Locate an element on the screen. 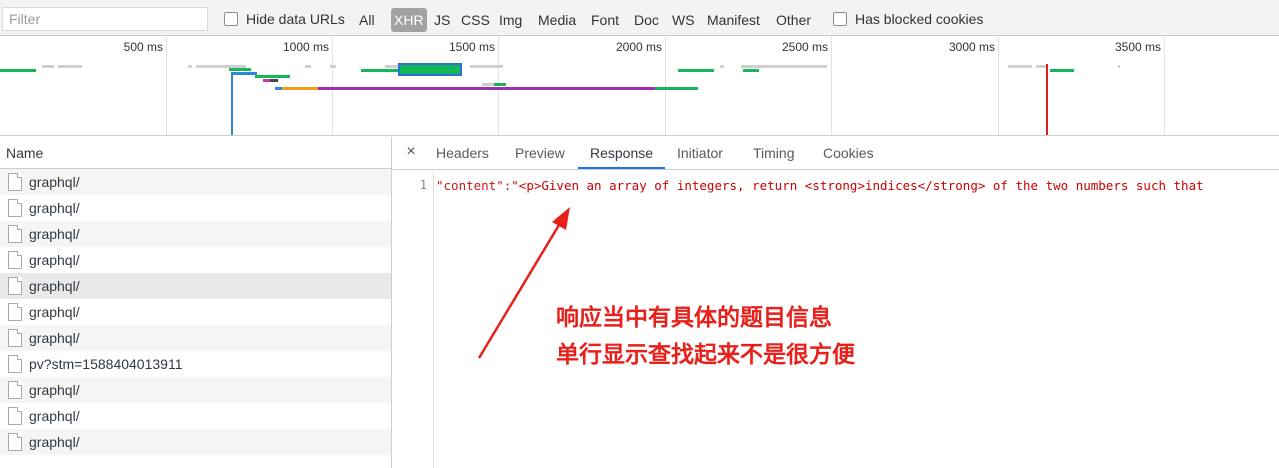 The width and height of the screenshot is (1279, 468). tick-label: 1500 ms is located at coordinates (471, 47).